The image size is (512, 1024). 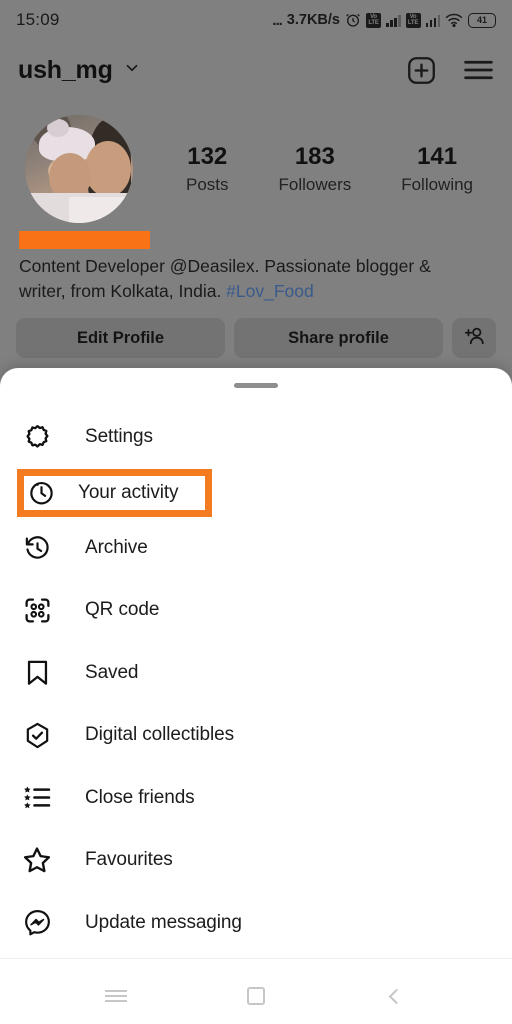 What do you see at coordinates (163, 922) in the screenshot?
I see `menu-item-label: Update messaging` at bounding box center [163, 922].